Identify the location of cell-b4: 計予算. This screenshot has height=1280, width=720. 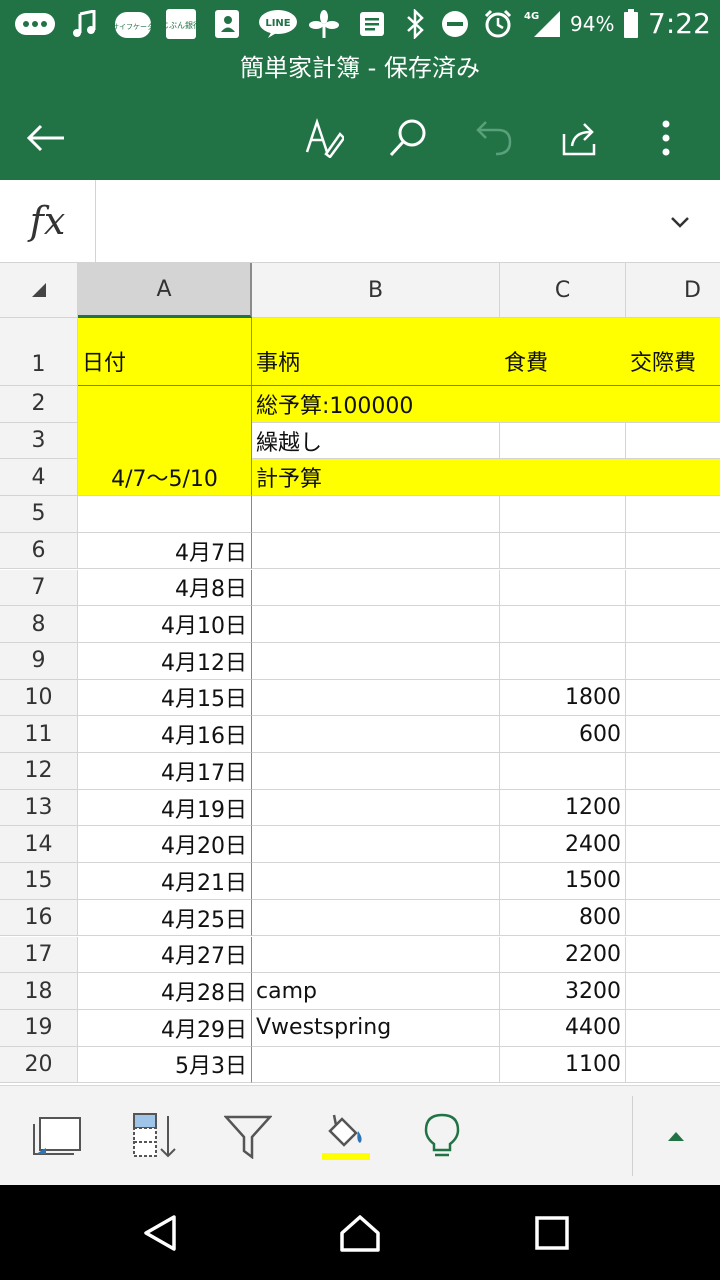
(376, 478).